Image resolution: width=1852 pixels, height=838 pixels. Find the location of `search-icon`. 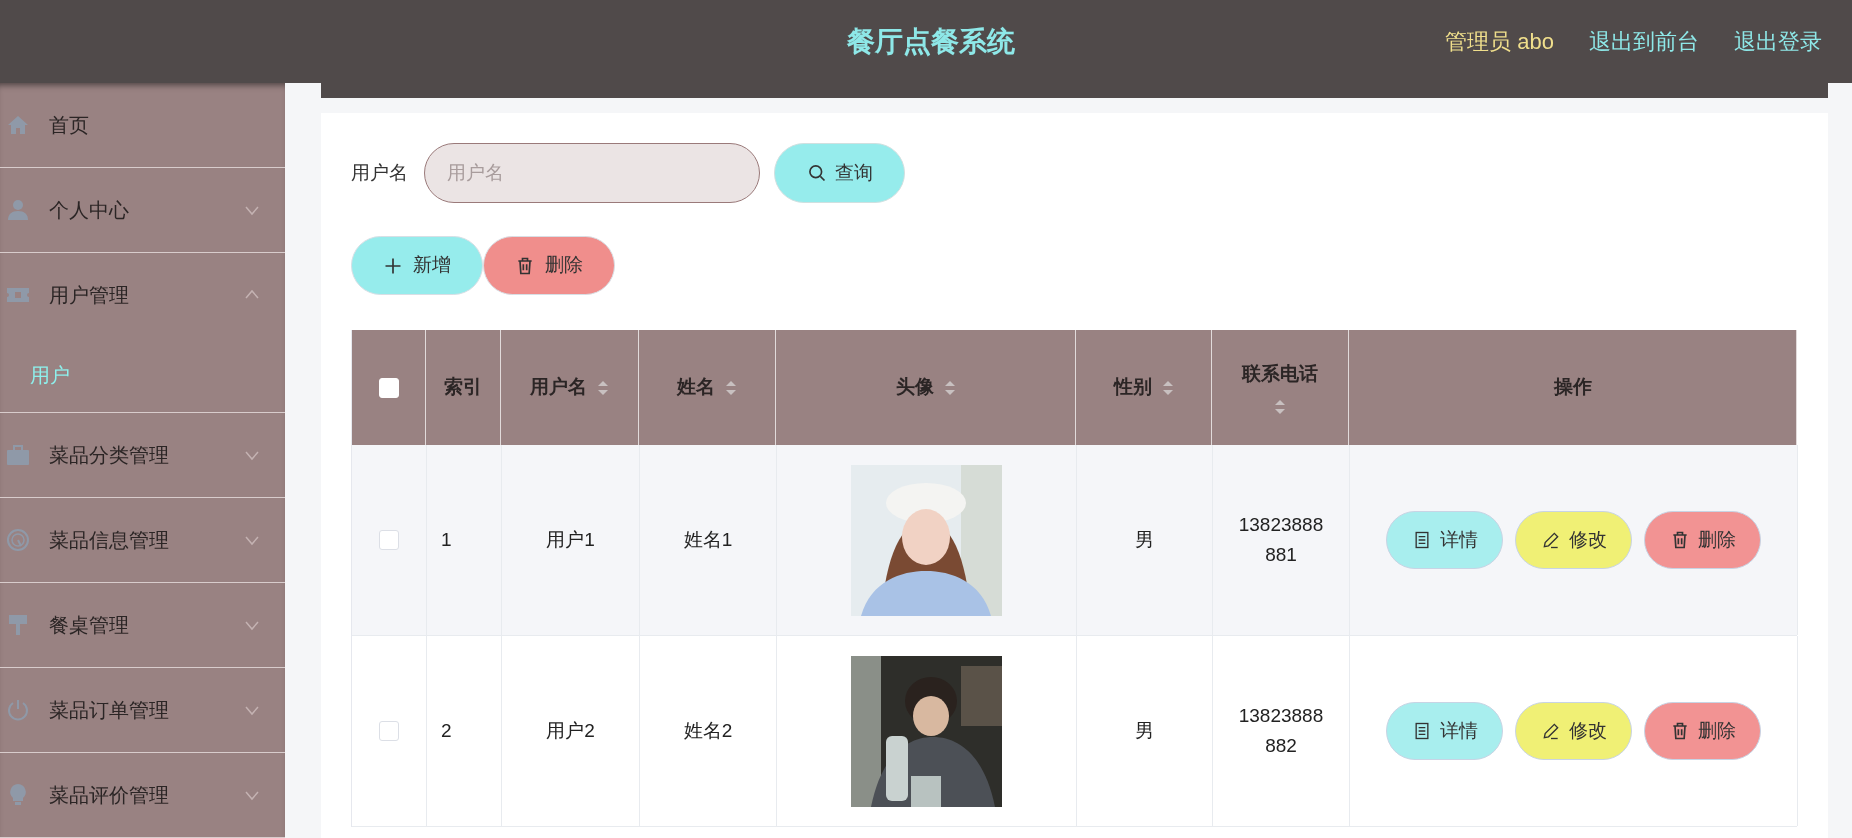

search-icon is located at coordinates (816, 173).